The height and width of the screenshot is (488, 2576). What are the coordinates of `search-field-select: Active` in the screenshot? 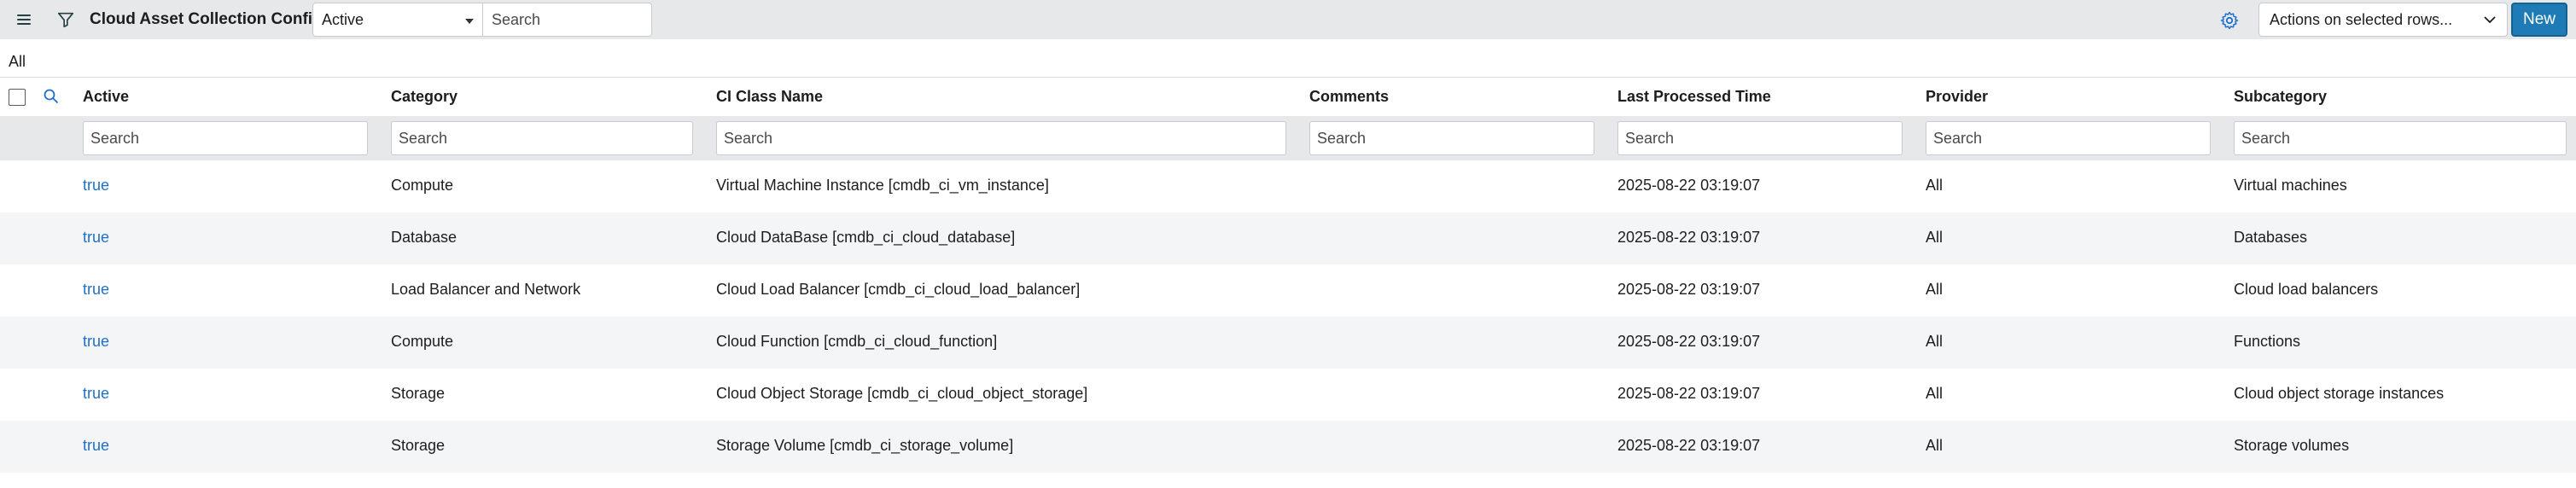 It's located at (397, 20).